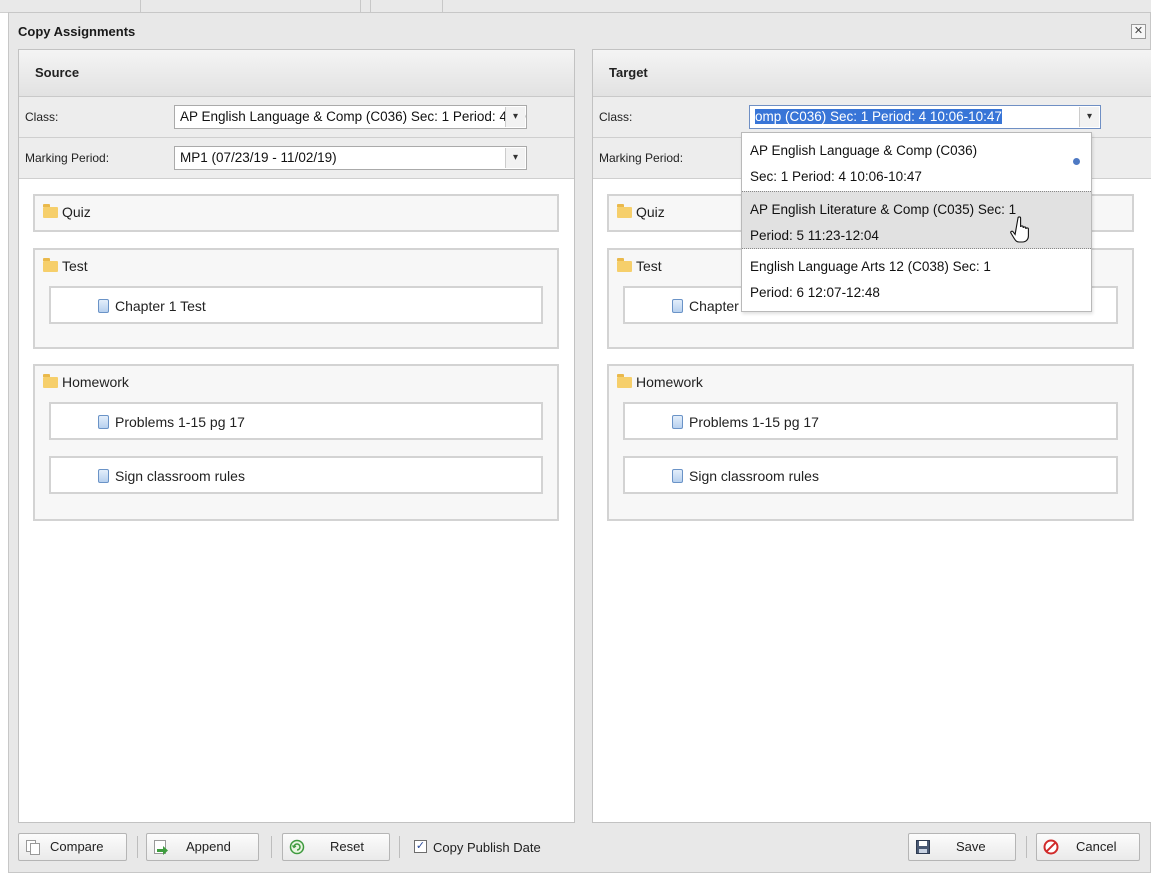 The width and height of the screenshot is (1151, 873). Describe the element at coordinates (208, 846) in the screenshot. I see `append-label: Append` at that location.